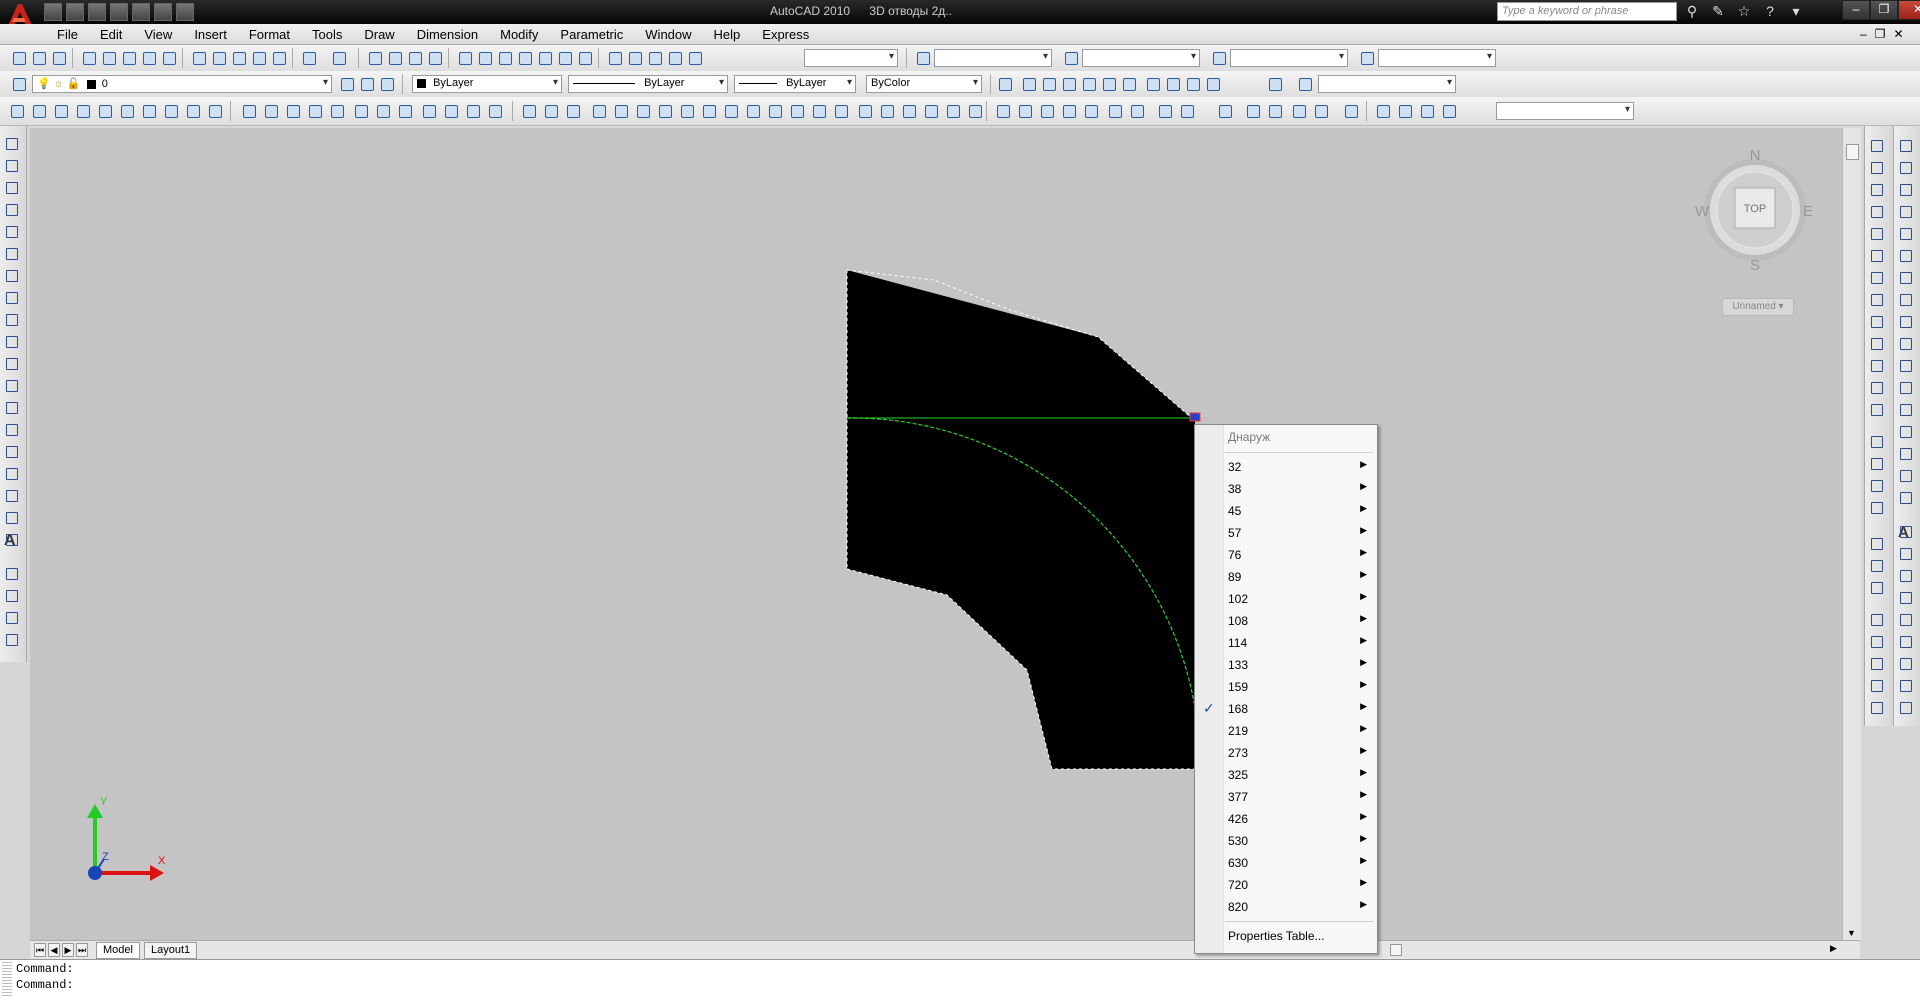 This screenshot has width=1920, height=1000. Describe the element at coordinates (109, 58) in the screenshot. I see `plot-preview-icon` at that location.